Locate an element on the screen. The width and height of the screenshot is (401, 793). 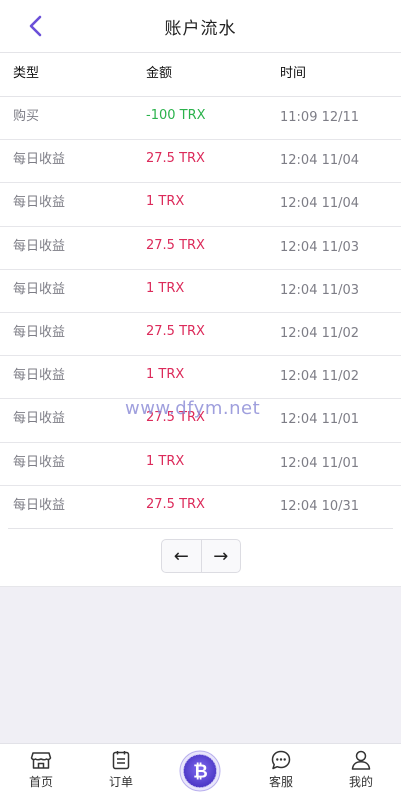
row-amount: -100 TRX is located at coordinates (176, 115).